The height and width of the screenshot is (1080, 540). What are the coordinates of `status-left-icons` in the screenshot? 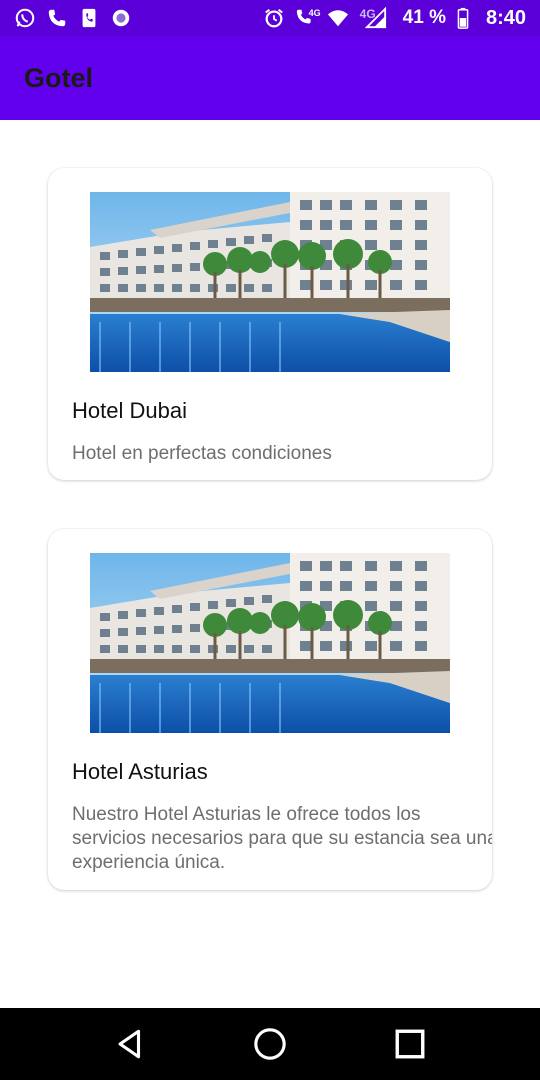 It's located at (73, 18).